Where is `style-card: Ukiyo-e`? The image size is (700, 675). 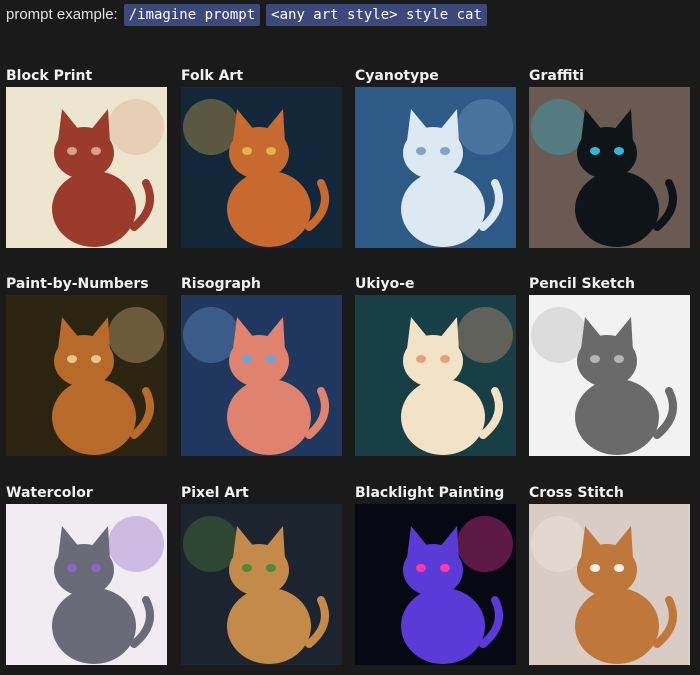 style-card: Ukiyo-e is located at coordinates (436, 365).